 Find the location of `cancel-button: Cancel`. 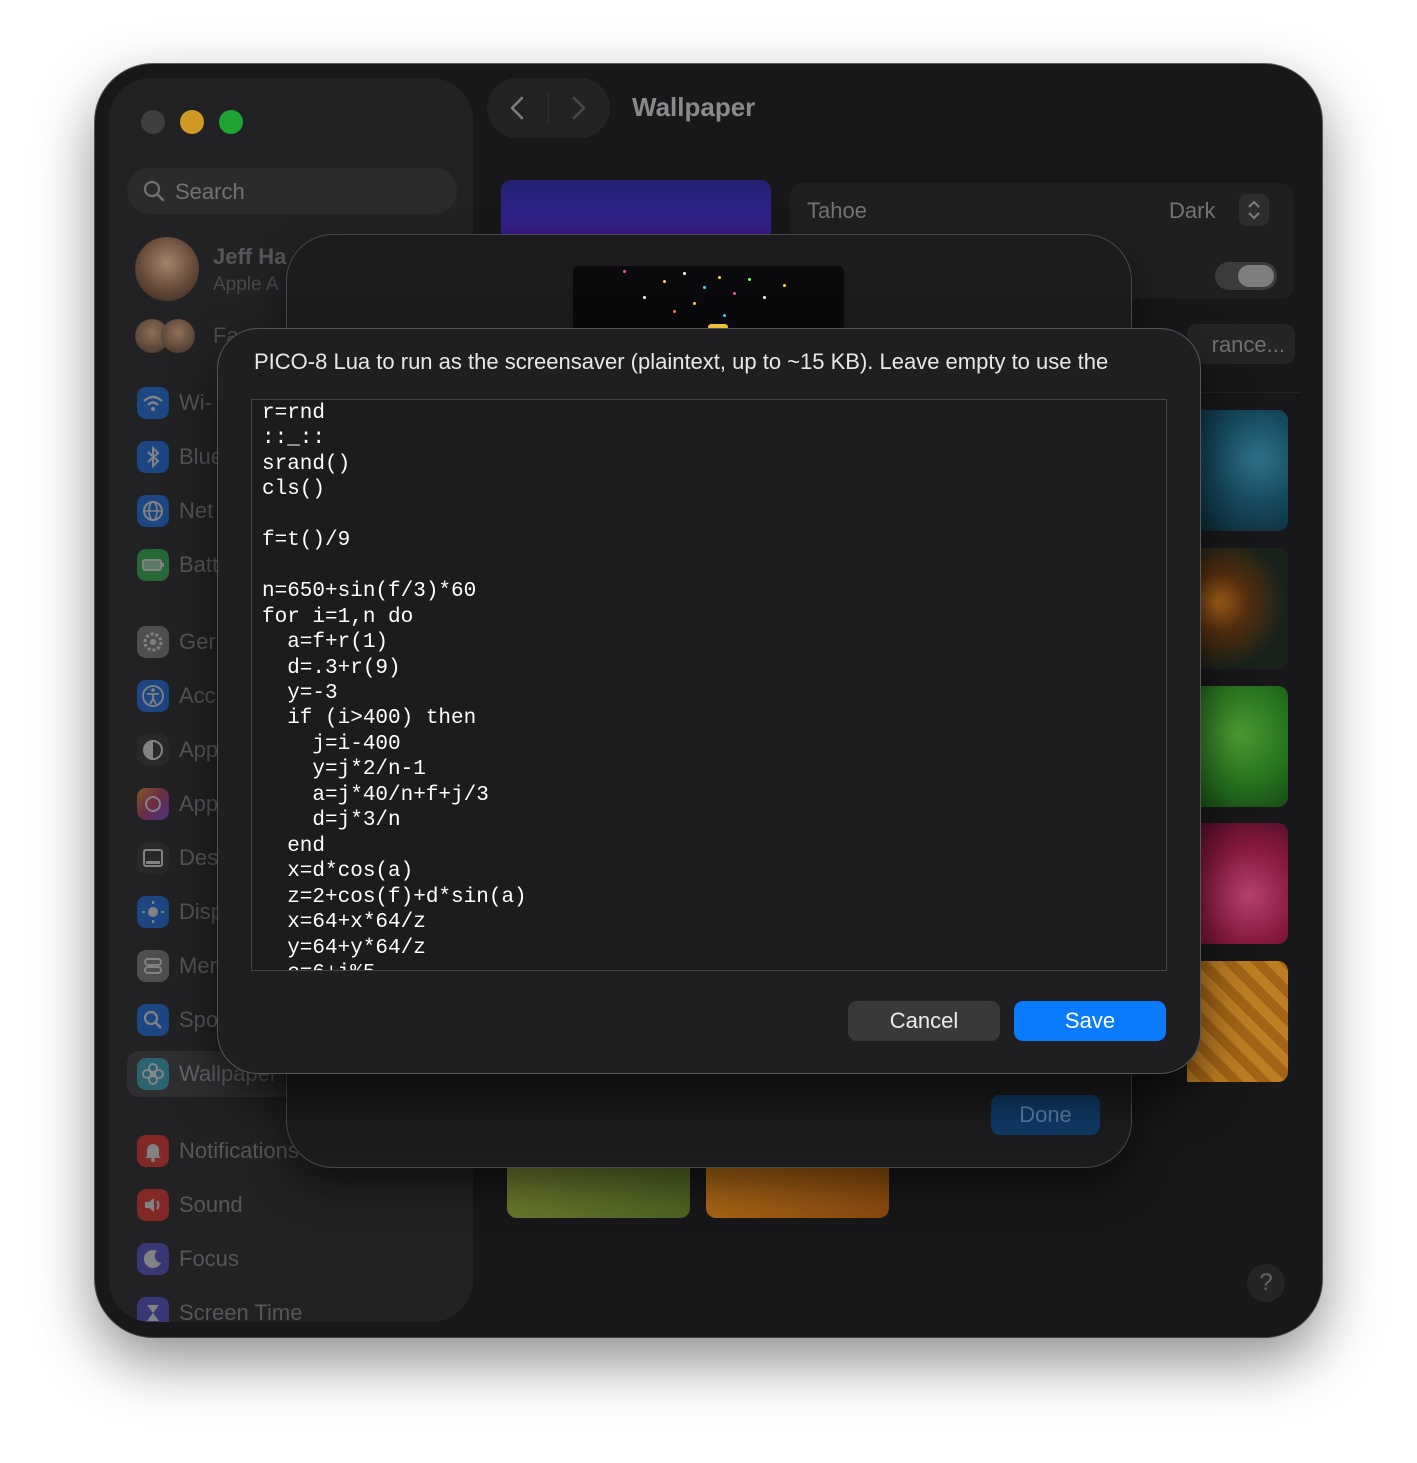

cancel-button: Cancel is located at coordinates (924, 1021).